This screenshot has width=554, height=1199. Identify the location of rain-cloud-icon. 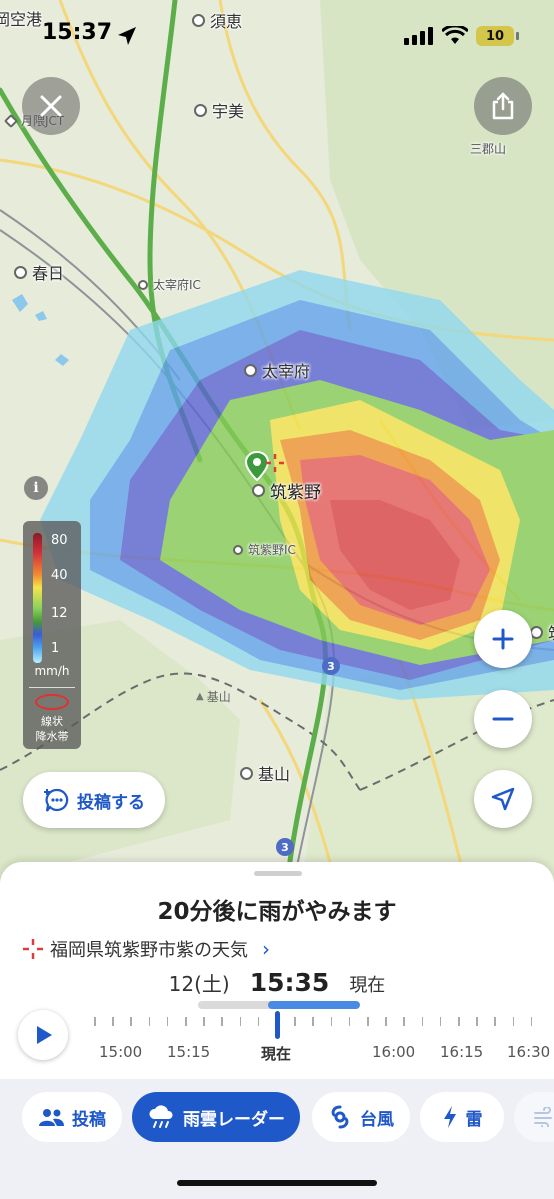
(161, 1116).